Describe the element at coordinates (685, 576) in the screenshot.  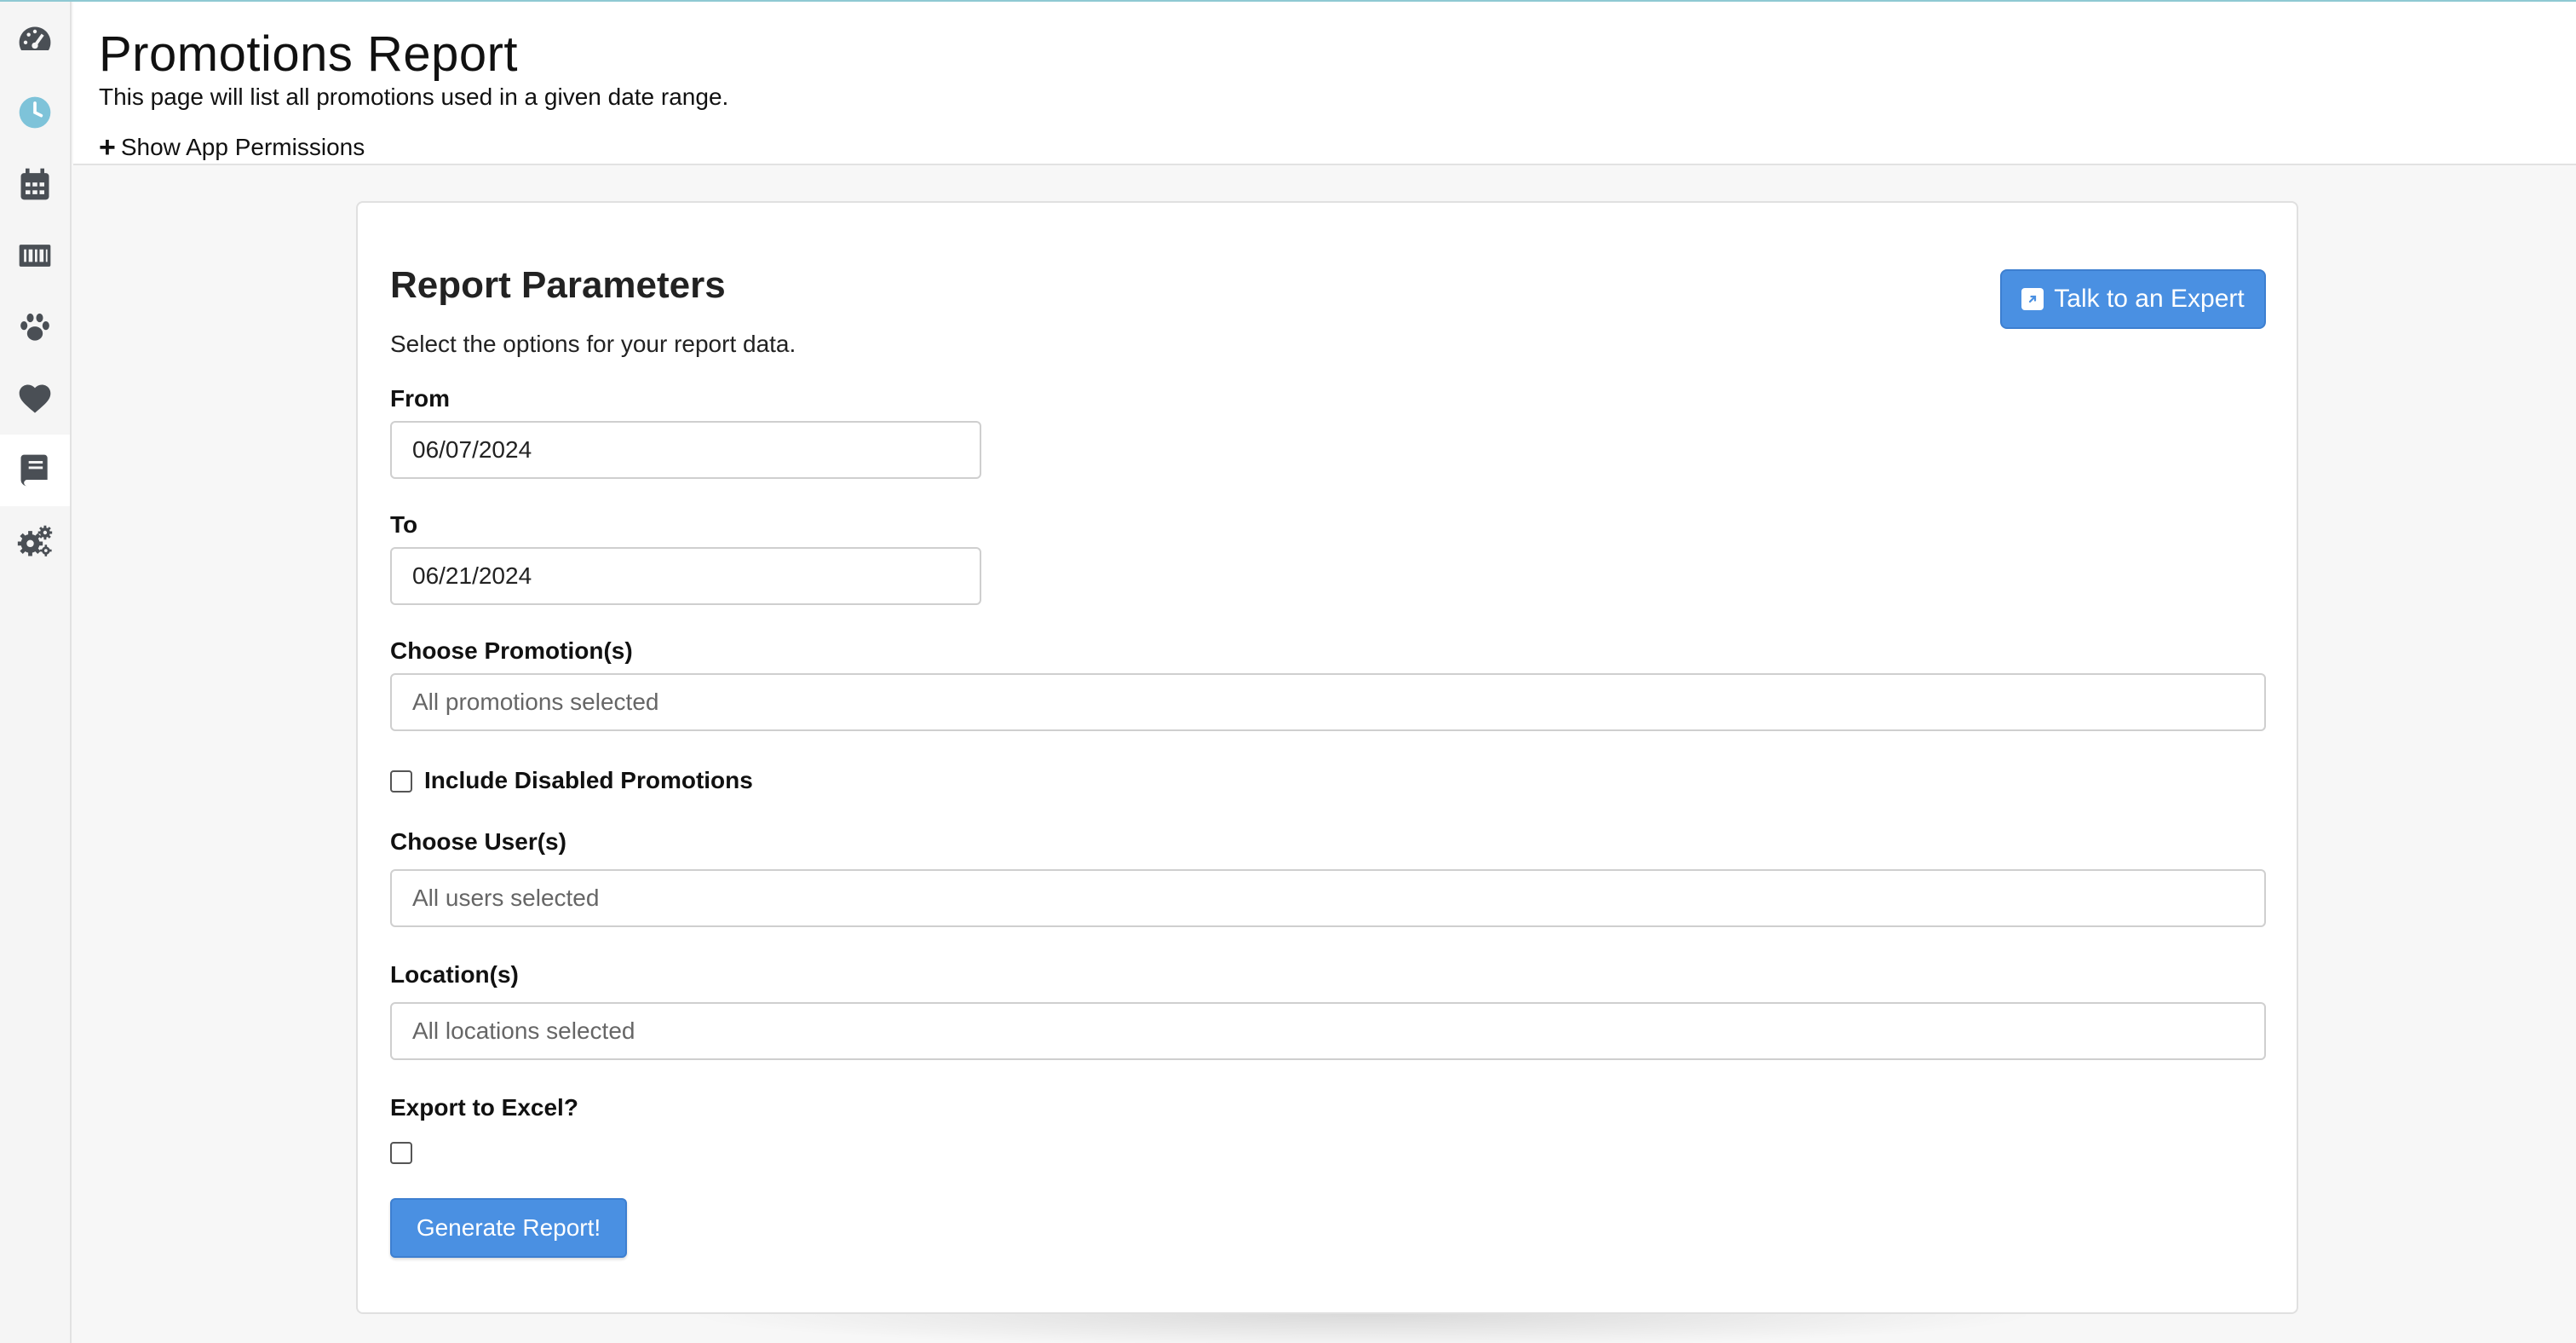
I see `to-date-input` at that location.